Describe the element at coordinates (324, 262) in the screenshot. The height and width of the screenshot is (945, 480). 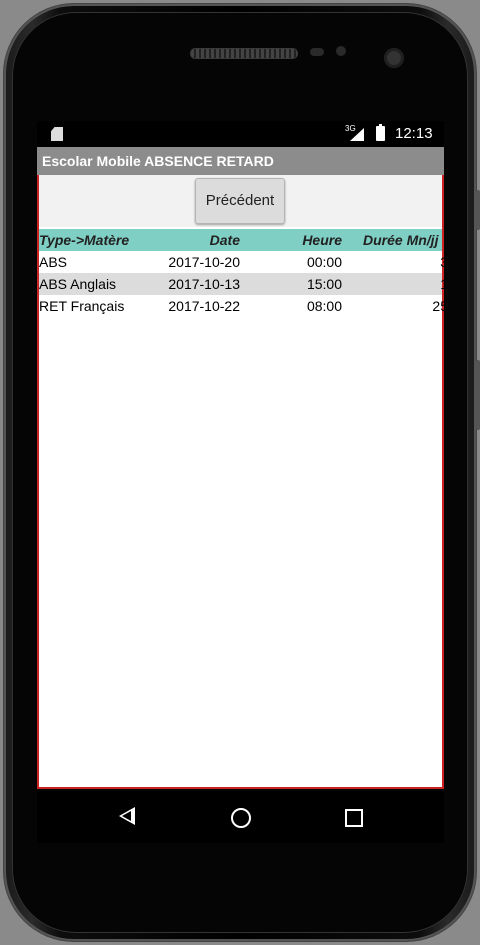
I see `row-time: 00:00` at that location.